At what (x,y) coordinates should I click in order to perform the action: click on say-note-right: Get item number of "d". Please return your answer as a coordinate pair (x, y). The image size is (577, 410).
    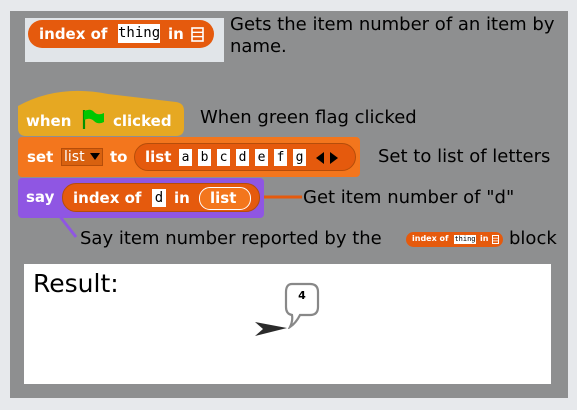
    Looking at the image, I should click on (409, 197).